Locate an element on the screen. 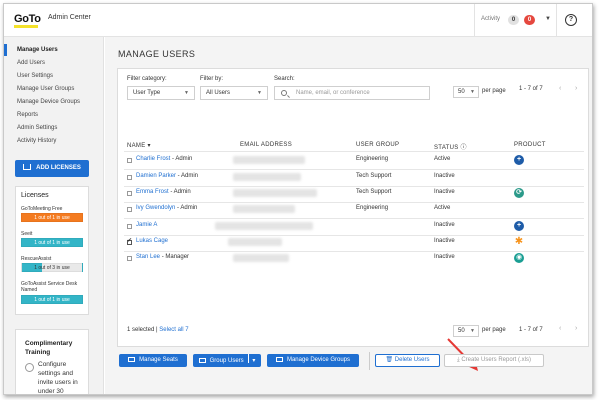 Image resolution: width=599 pixels, height=400 pixels. manage-device-groups-label: Manage Device Groups is located at coordinates (318, 360).